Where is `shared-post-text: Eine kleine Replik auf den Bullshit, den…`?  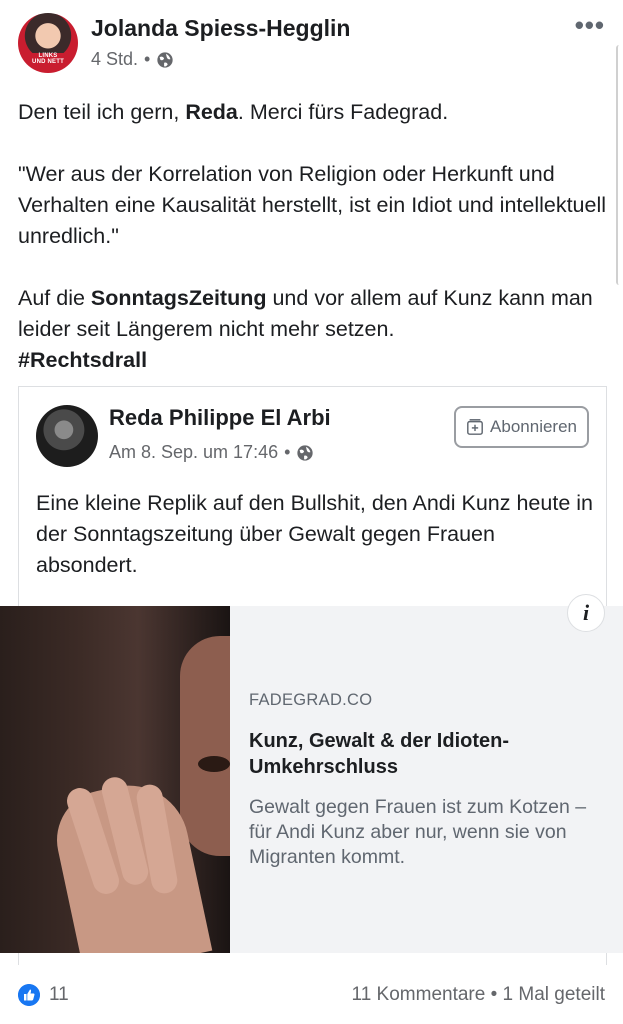 shared-post-text: Eine kleine Replik auf den Bullshit, den… is located at coordinates (314, 534).